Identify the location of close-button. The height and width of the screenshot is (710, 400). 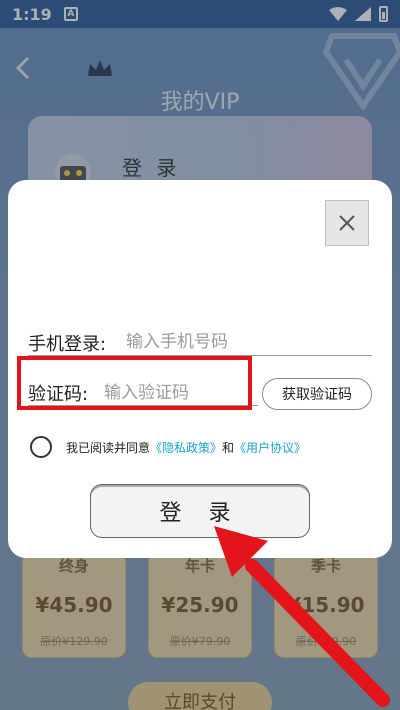
(347, 223).